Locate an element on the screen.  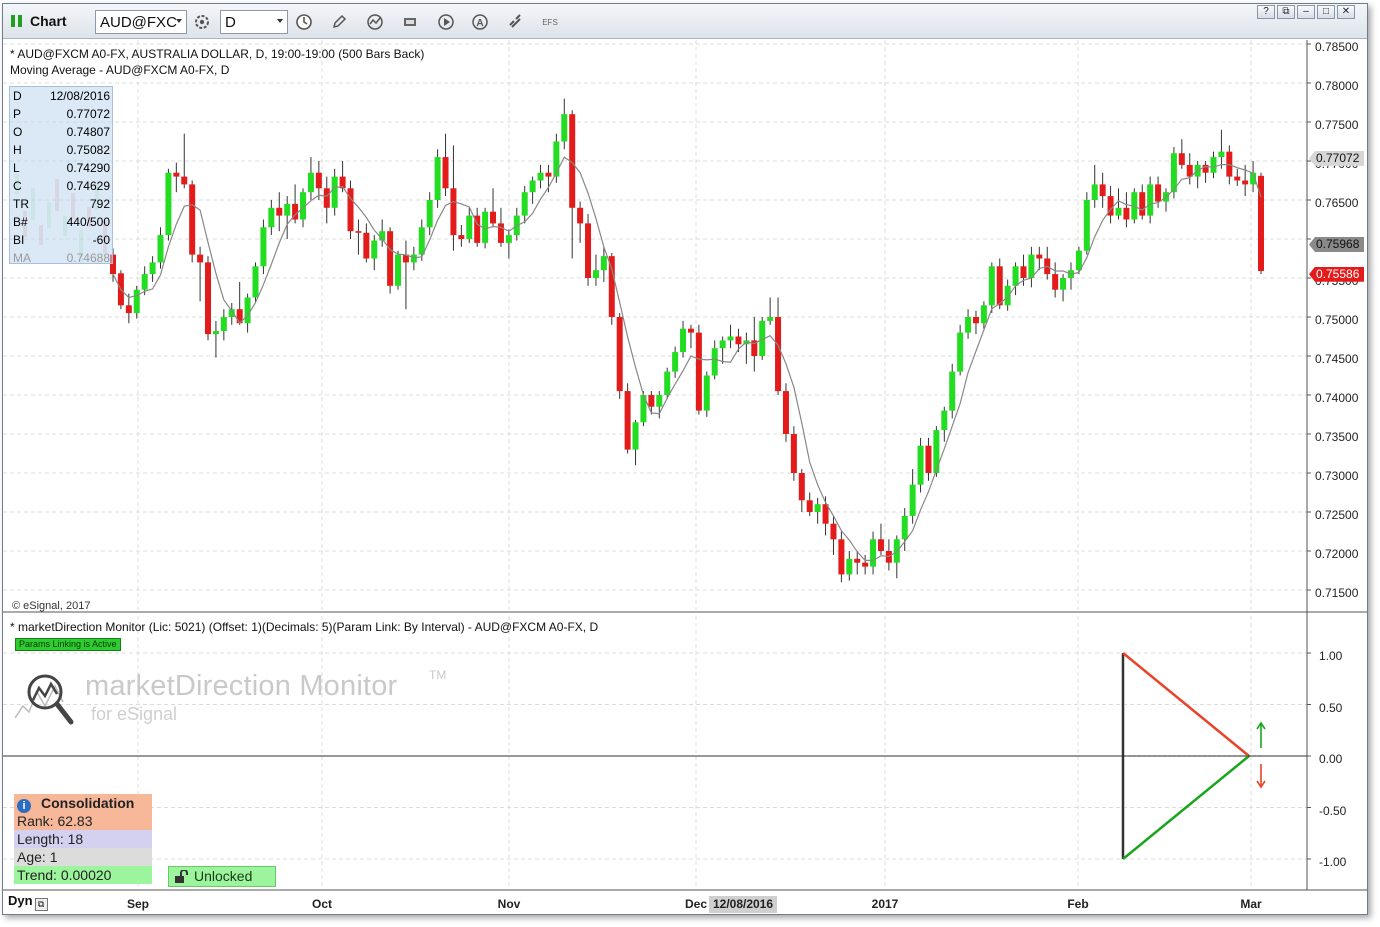
indicator-axis-label: 1.00 is located at coordinates (1331, 656).